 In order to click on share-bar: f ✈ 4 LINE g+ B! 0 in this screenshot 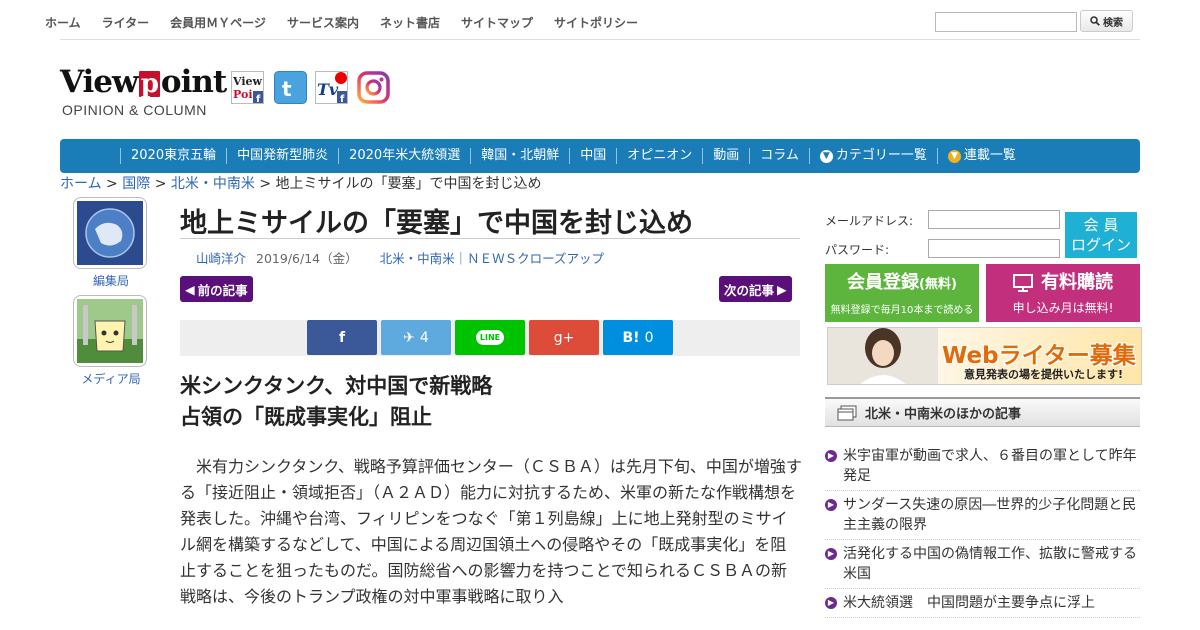, I will do `click(490, 338)`.